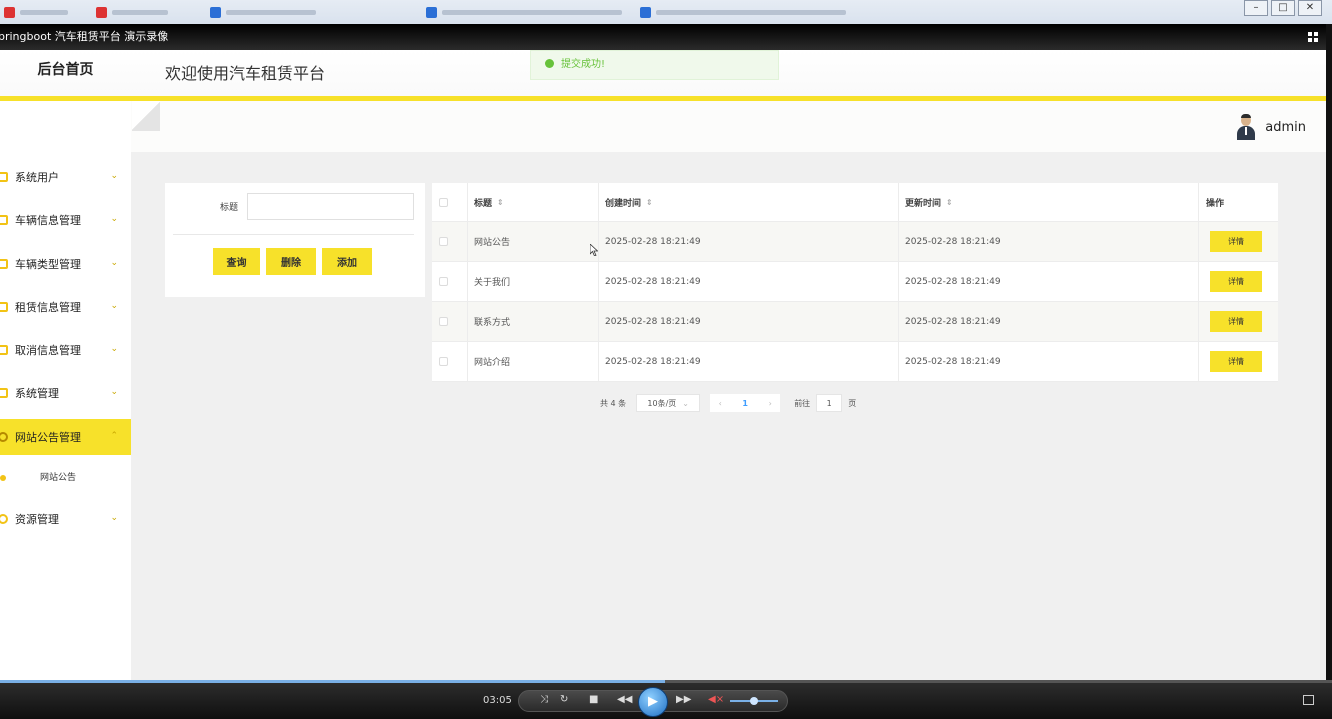  I want to click on shuffle-icon: ⤨, so click(544, 699).